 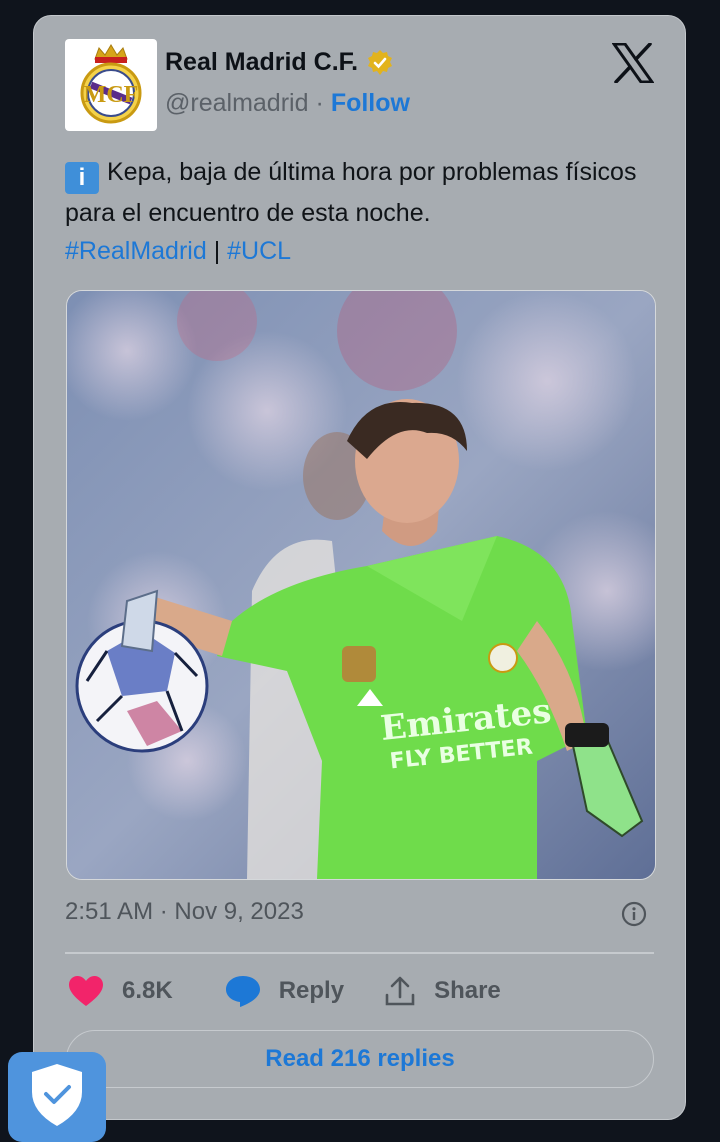 I want to click on like-count: 6.8K, so click(x=147, y=990).